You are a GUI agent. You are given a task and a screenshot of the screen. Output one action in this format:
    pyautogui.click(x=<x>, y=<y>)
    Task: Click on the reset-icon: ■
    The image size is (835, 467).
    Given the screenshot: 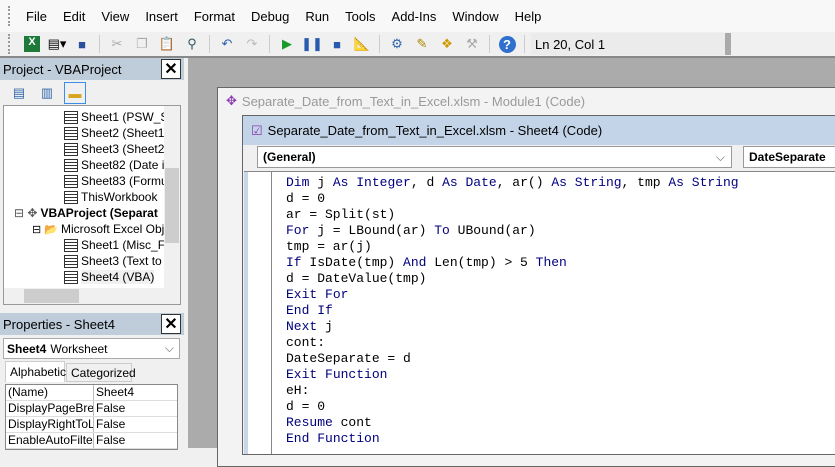 What is the action you would take?
    pyautogui.click(x=337, y=44)
    